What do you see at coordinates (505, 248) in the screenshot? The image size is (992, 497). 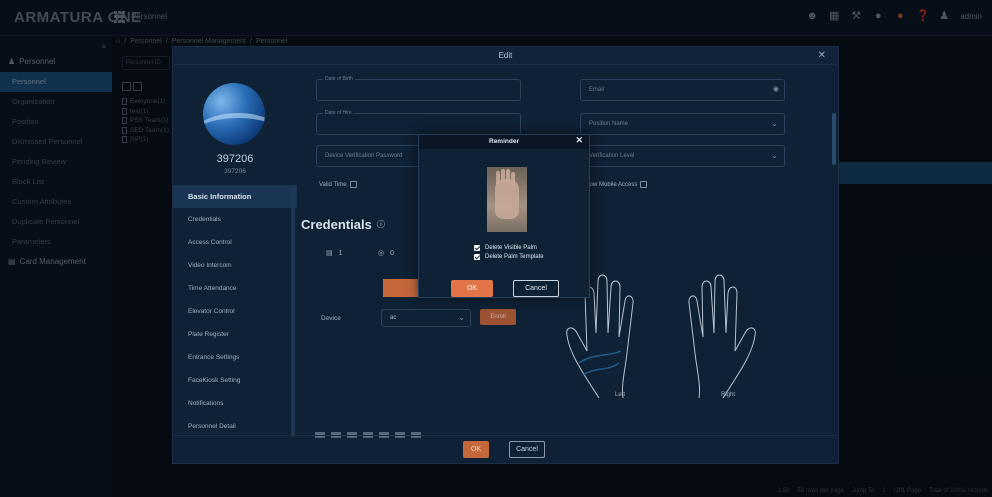 I see `delete-visible-palm-checkbox: Delete Visible Palm` at bounding box center [505, 248].